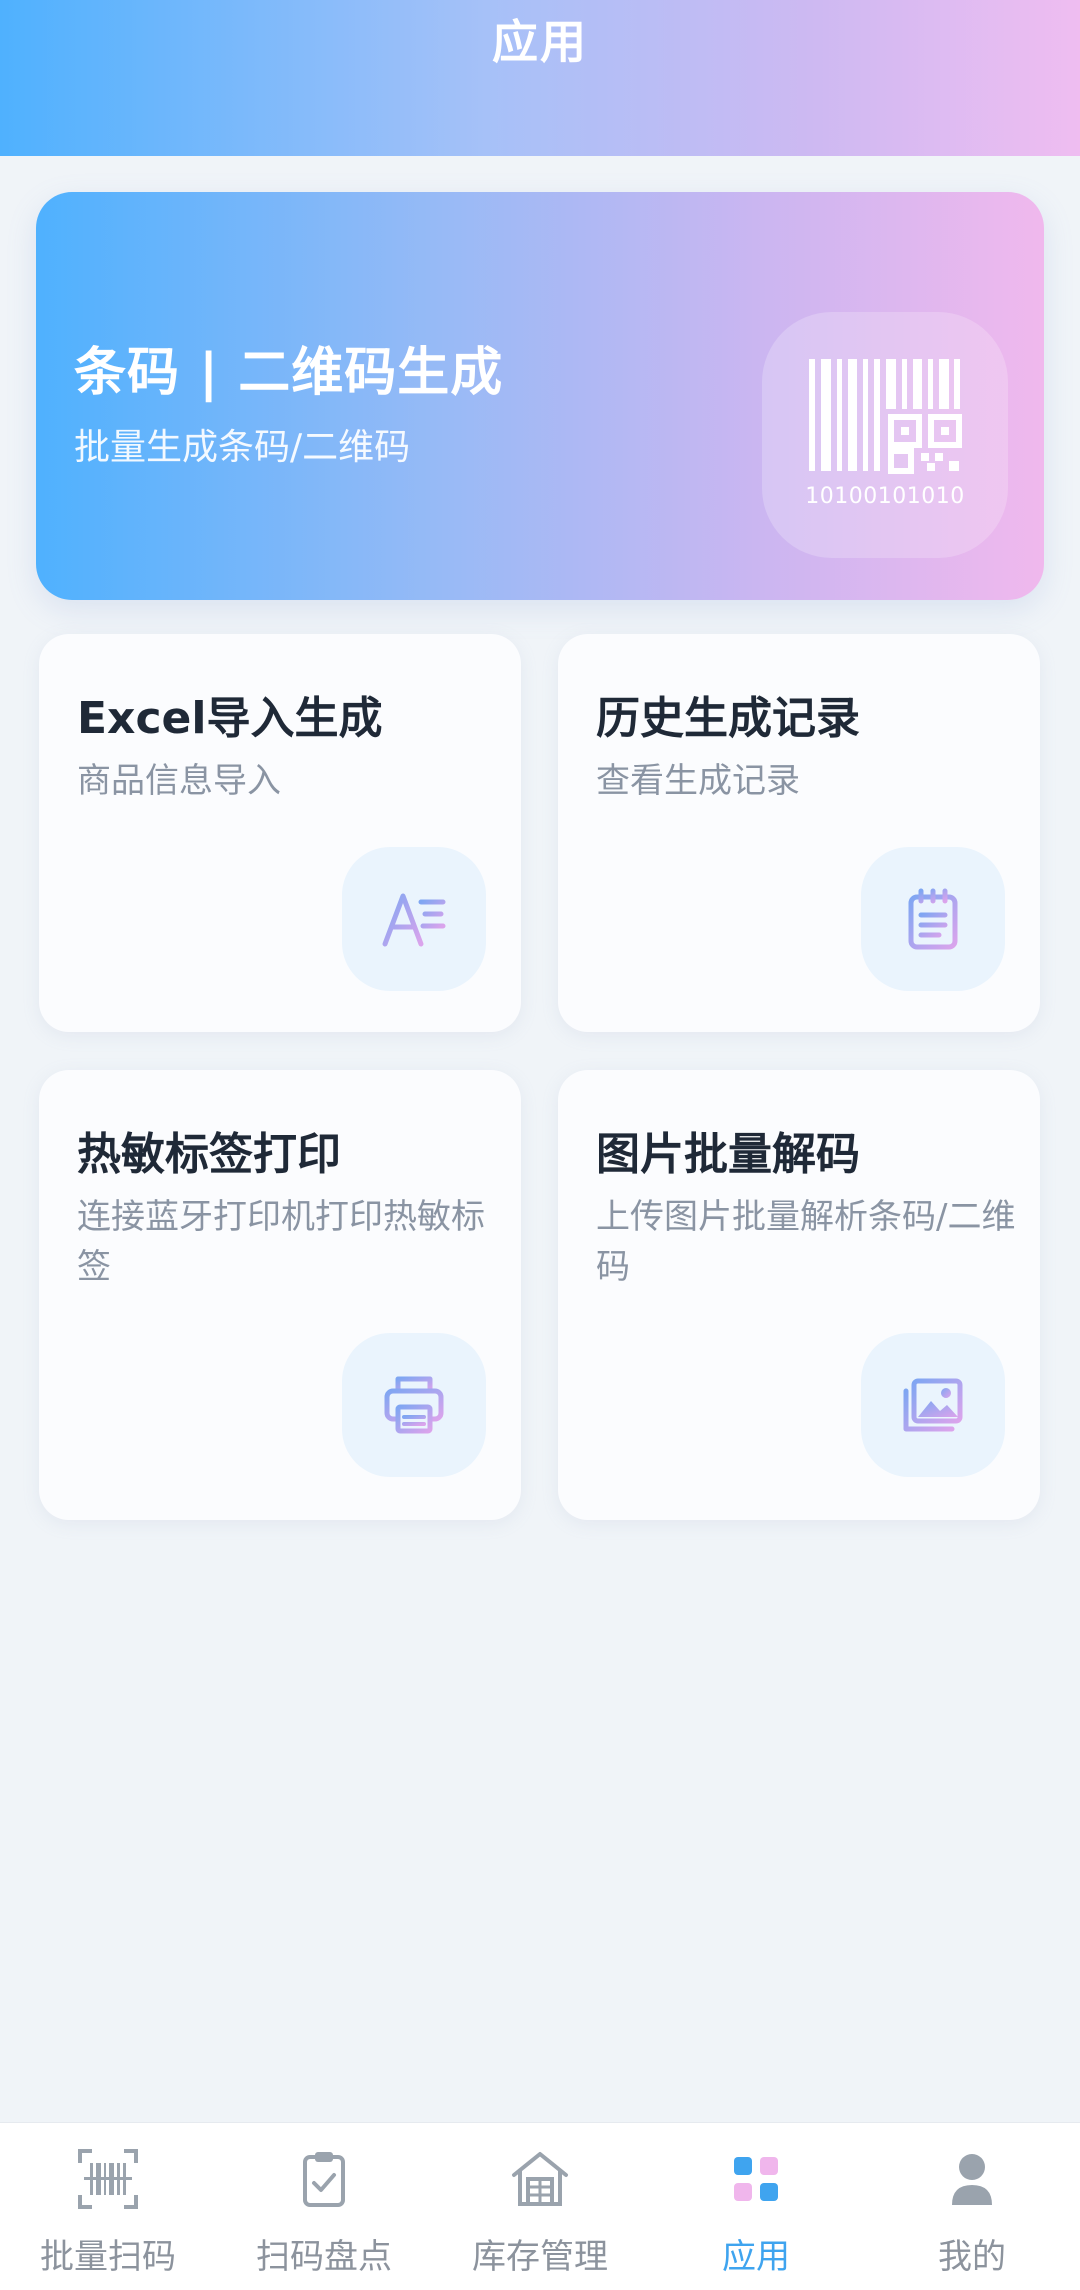 The image size is (1080, 2290). Describe the element at coordinates (230, 718) in the screenshot. I see `card-title: Excel导入生成` at that location.